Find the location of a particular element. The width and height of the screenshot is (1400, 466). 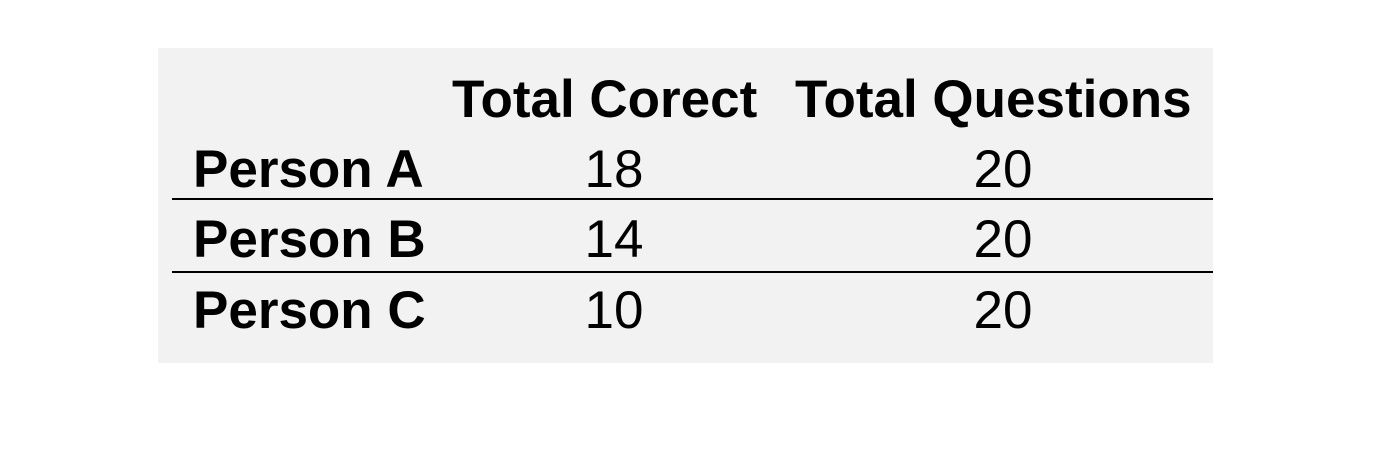

row-label-person-b: Person B is located at coordinates (309, 239).